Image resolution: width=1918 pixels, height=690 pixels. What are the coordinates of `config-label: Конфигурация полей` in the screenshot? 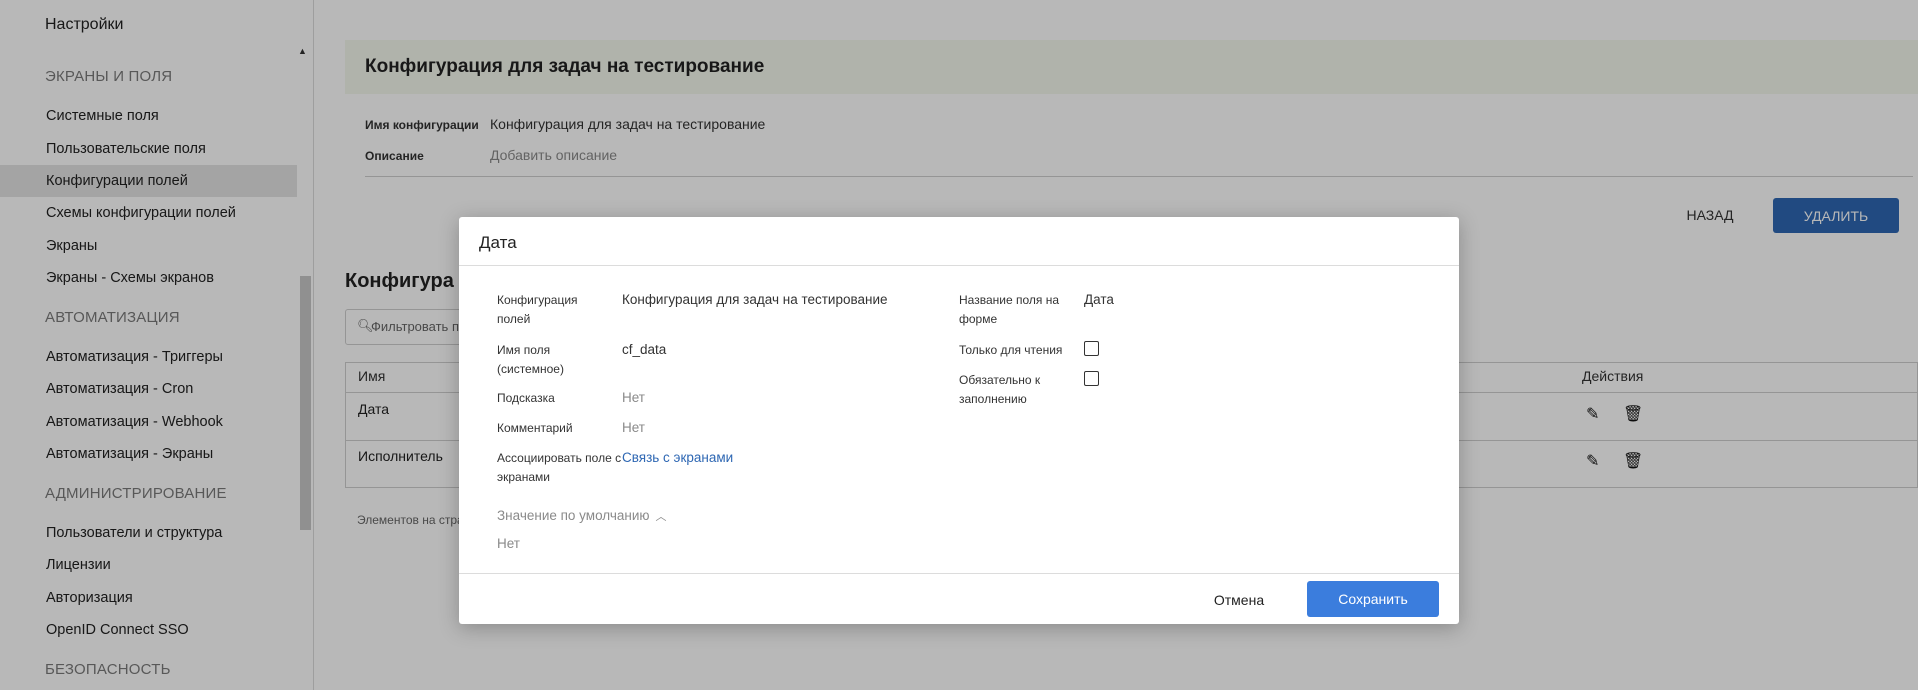 It's located at (537, 309).